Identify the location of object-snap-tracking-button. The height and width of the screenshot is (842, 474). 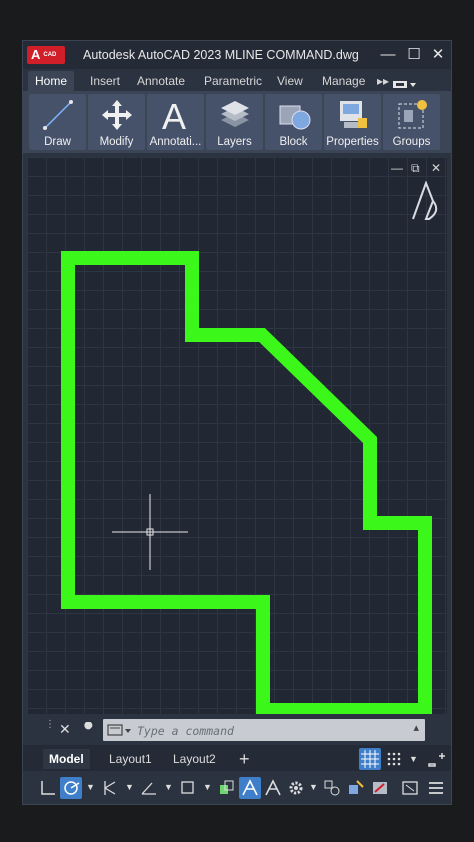
(149, 788).